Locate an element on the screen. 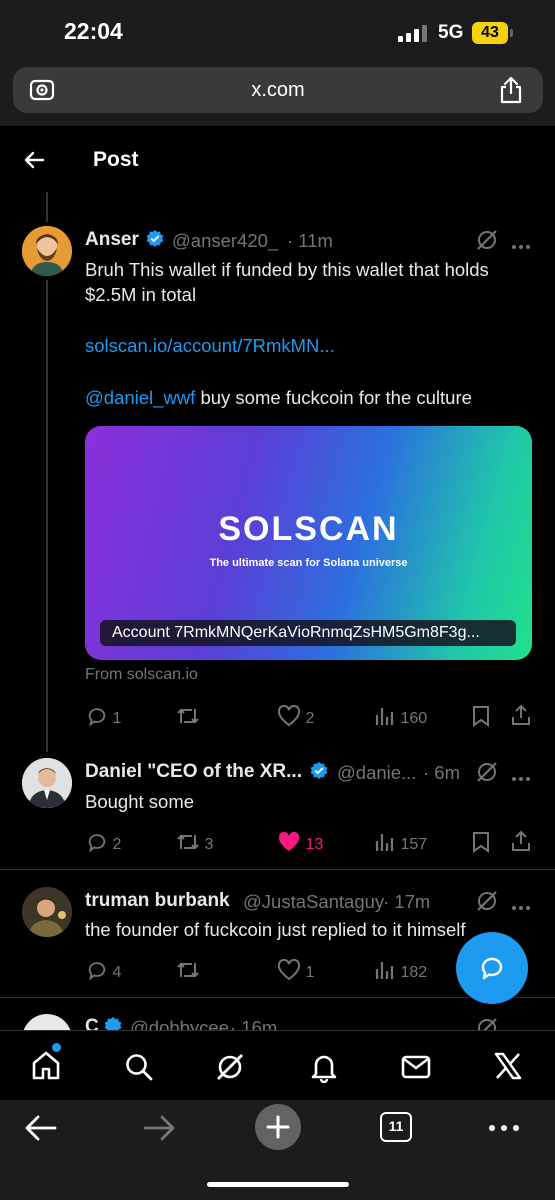 The height and width of the screenshot is (1200, 555). bottom-nav is located at coordinates (277, 1065).